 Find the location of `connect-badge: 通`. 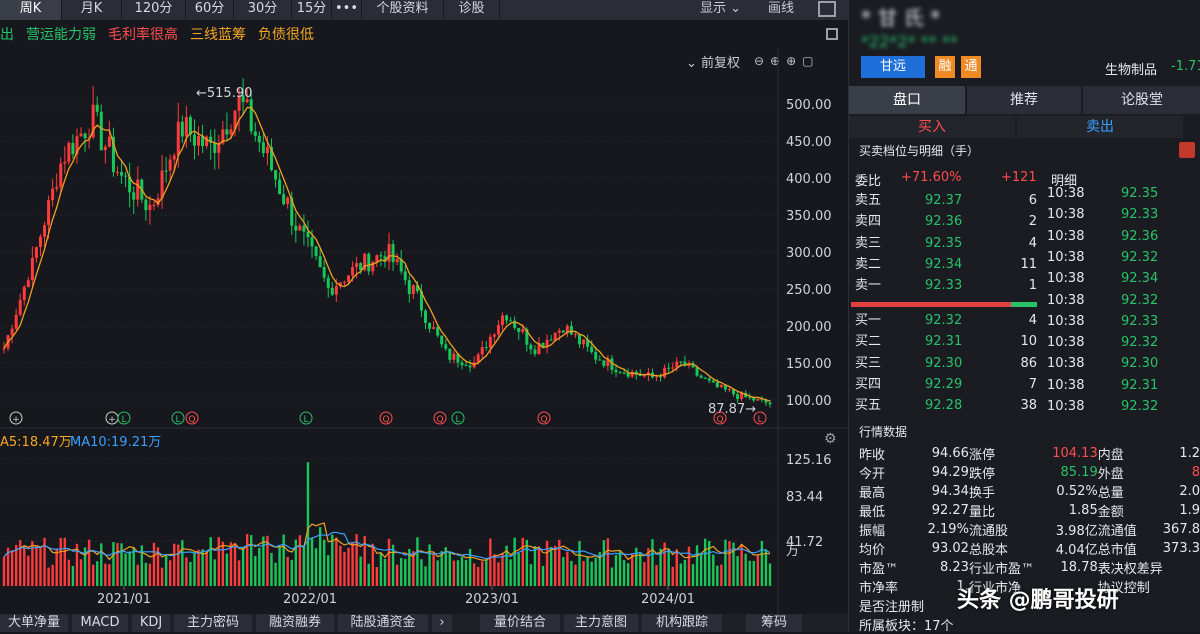

connect-badge: 通 is located at coordinates (971, 67).